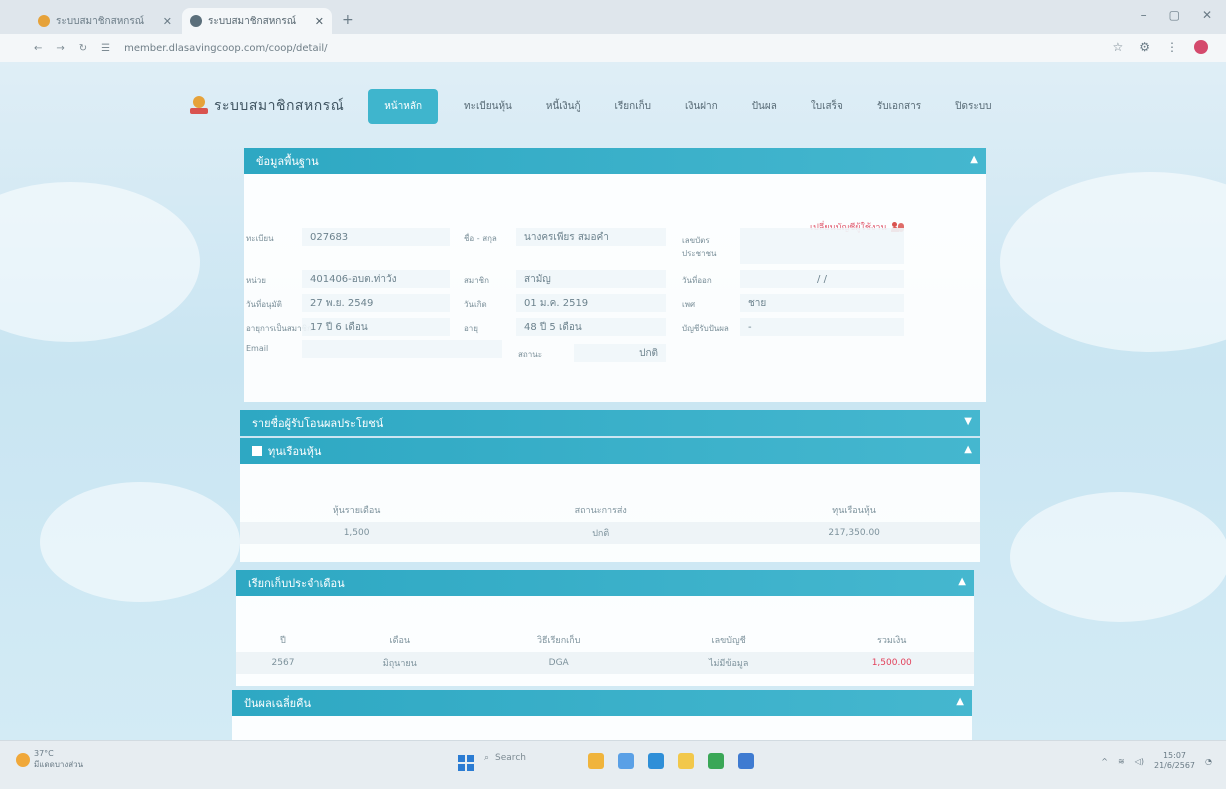 The width and height of the screenshot is (1226, 789). Describe the element at coordinates (257, 348) in the screenshot. I see `email-label: Email` at that location.